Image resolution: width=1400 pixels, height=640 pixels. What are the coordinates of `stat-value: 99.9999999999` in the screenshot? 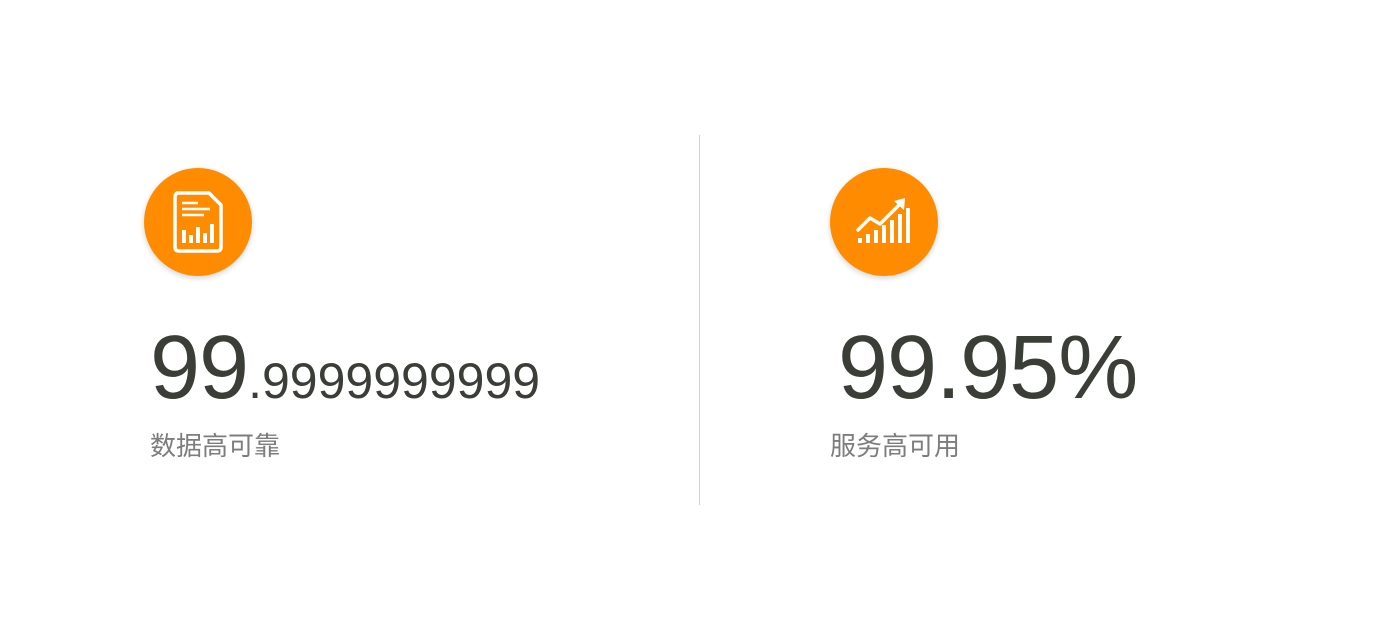 It's located at (345, 368).